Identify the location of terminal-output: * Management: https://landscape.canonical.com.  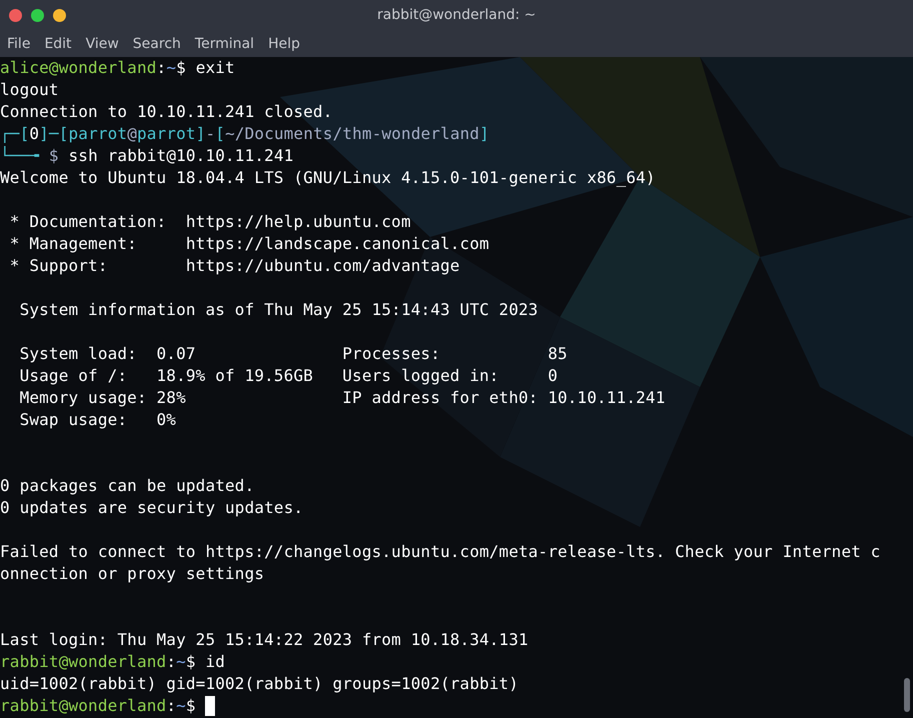
(249, 244).